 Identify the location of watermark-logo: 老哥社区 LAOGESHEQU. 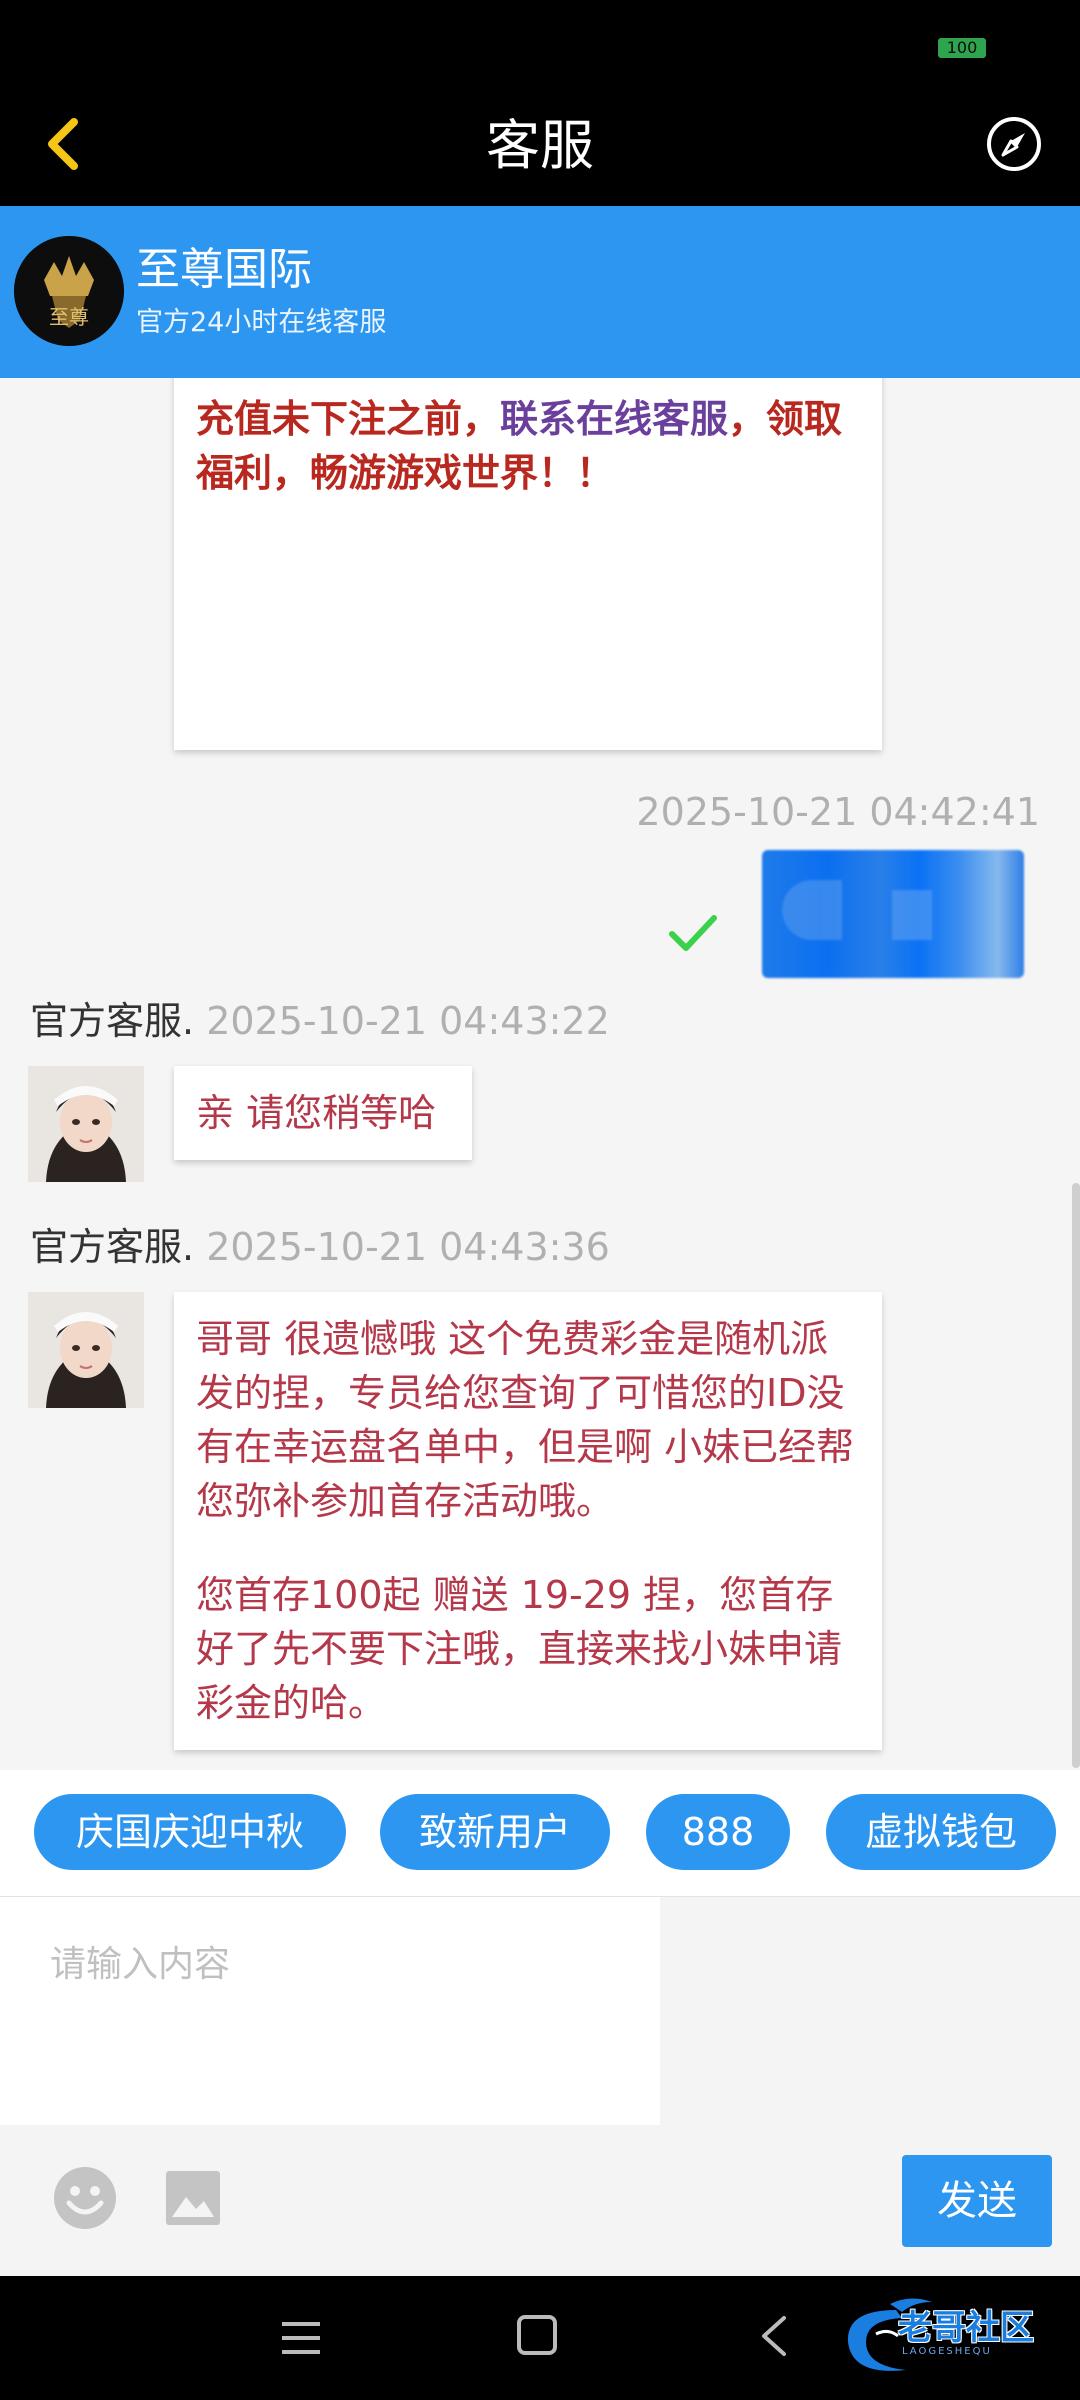
(952, 2338).